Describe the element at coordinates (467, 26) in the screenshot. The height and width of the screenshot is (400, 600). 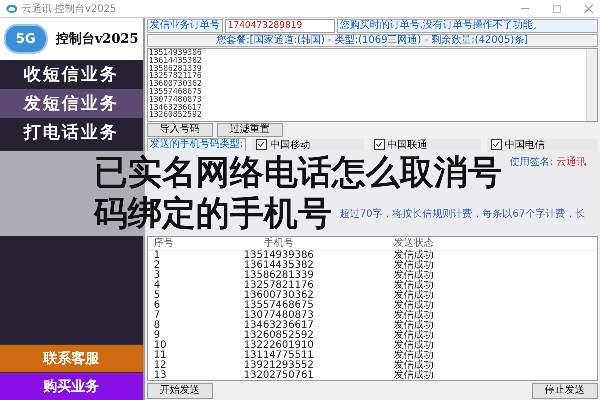
I see `order-hint: 您购买时的订单号,没有订单号操作不了功能。` at that location.